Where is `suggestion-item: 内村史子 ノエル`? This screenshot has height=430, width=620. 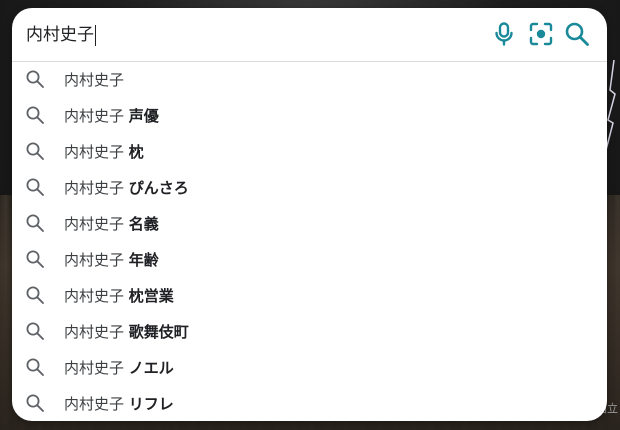
suggestion-item: 内村史子 ノエル is located at coordinates (309, 367).